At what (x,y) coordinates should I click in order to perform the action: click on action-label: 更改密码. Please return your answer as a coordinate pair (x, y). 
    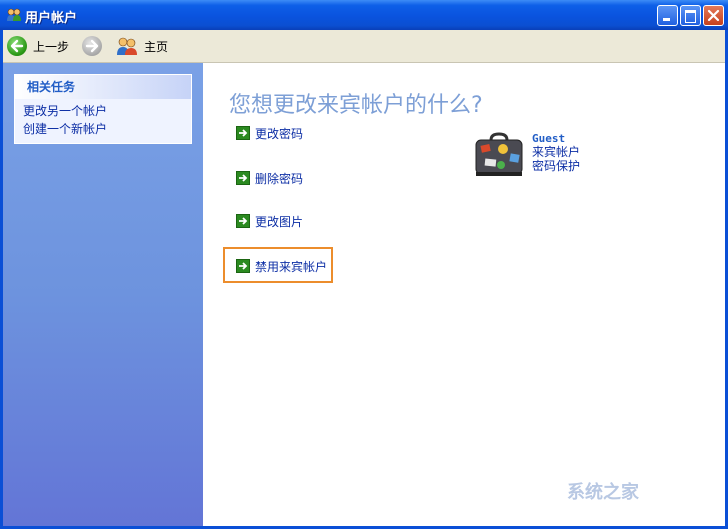
    Looking at the image, I should click on (279, 133).